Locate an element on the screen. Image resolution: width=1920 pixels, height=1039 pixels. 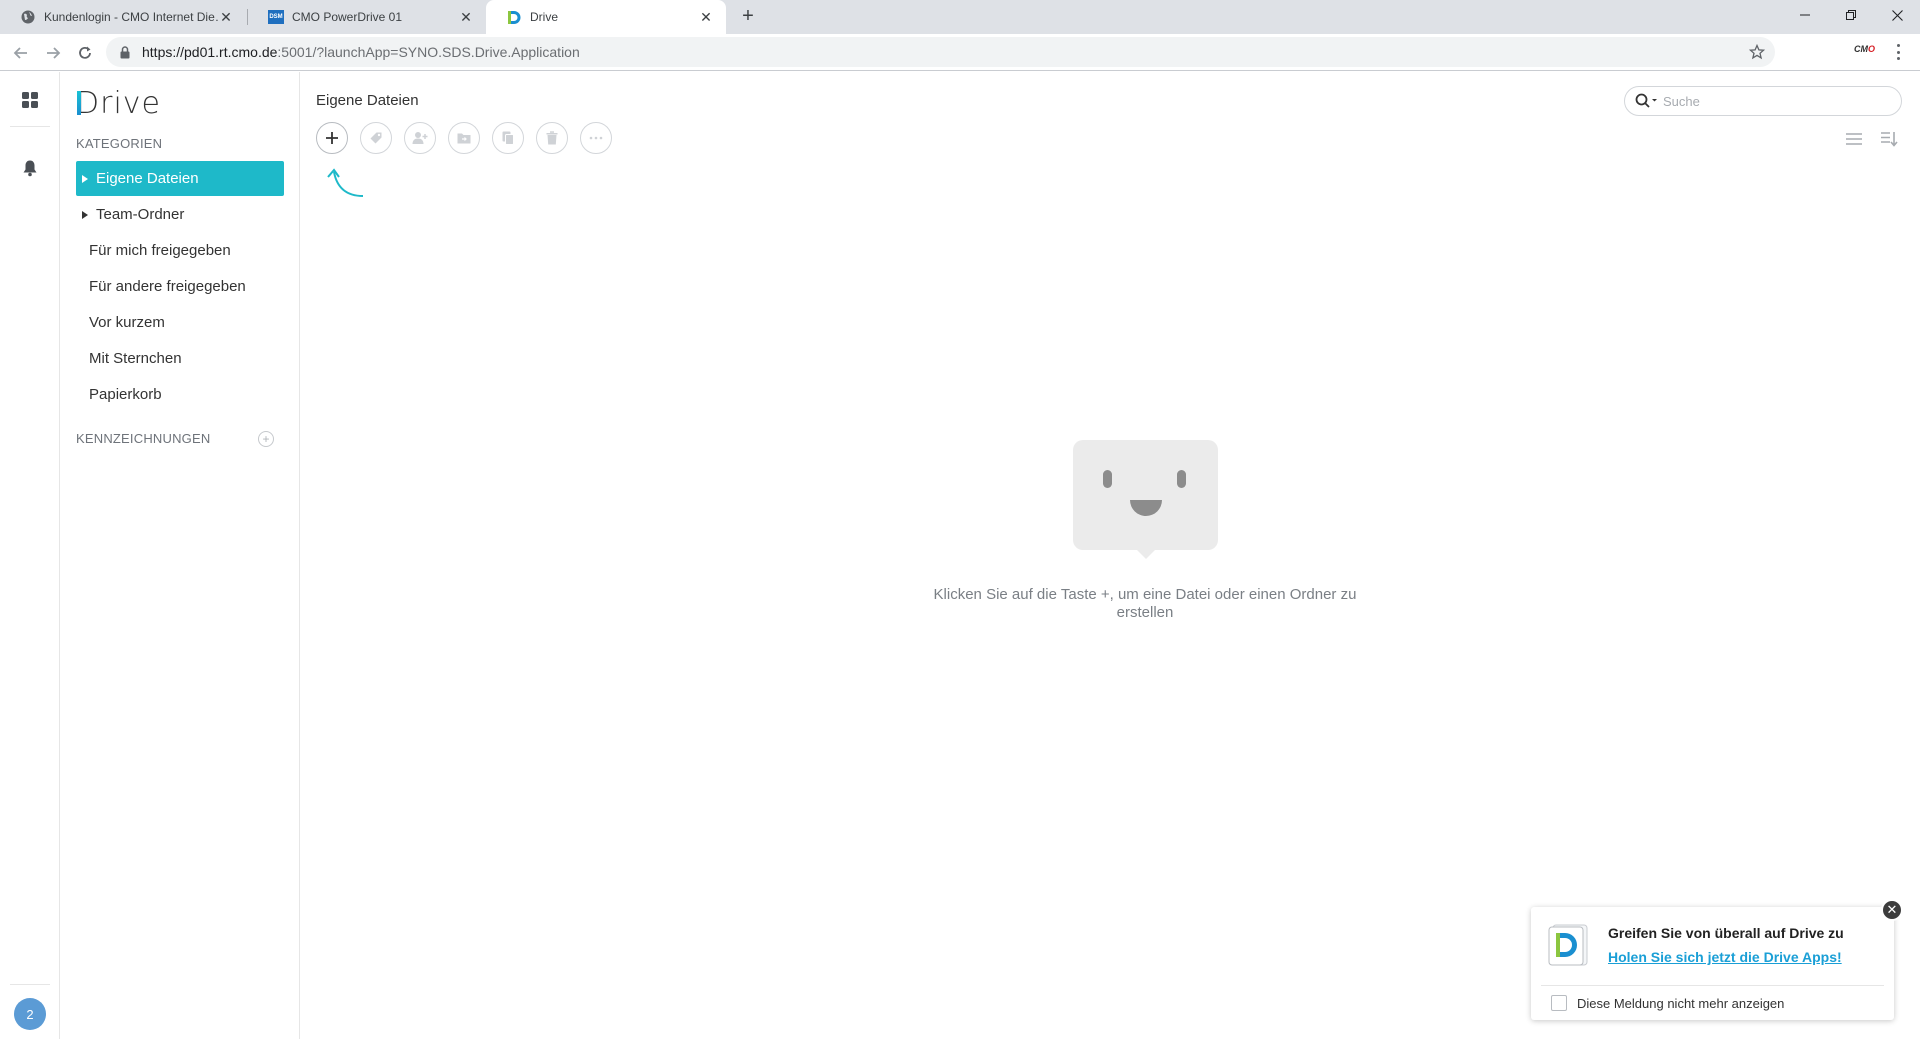
dsm-rail: 2 is located at coordinates (30, 555).